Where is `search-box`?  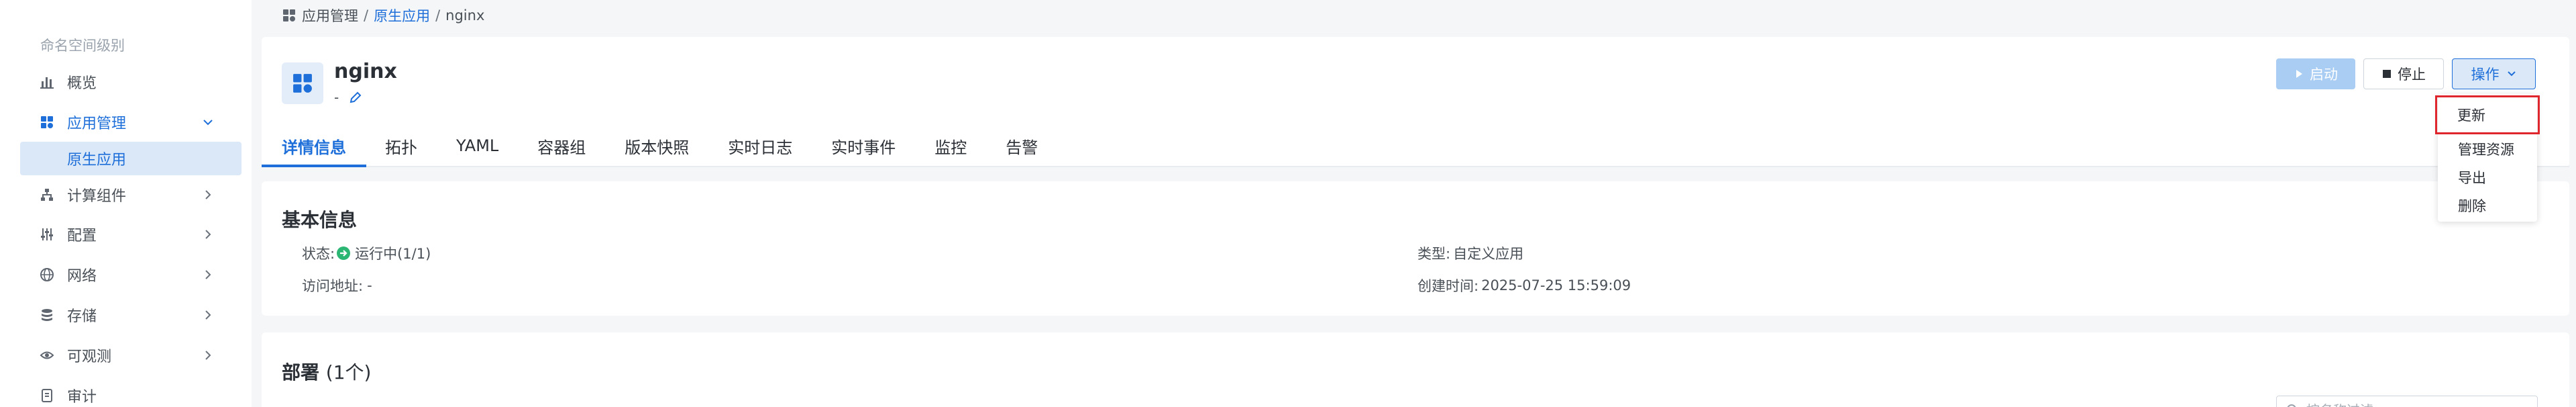
search-box is located at coordinates (2407, 401).